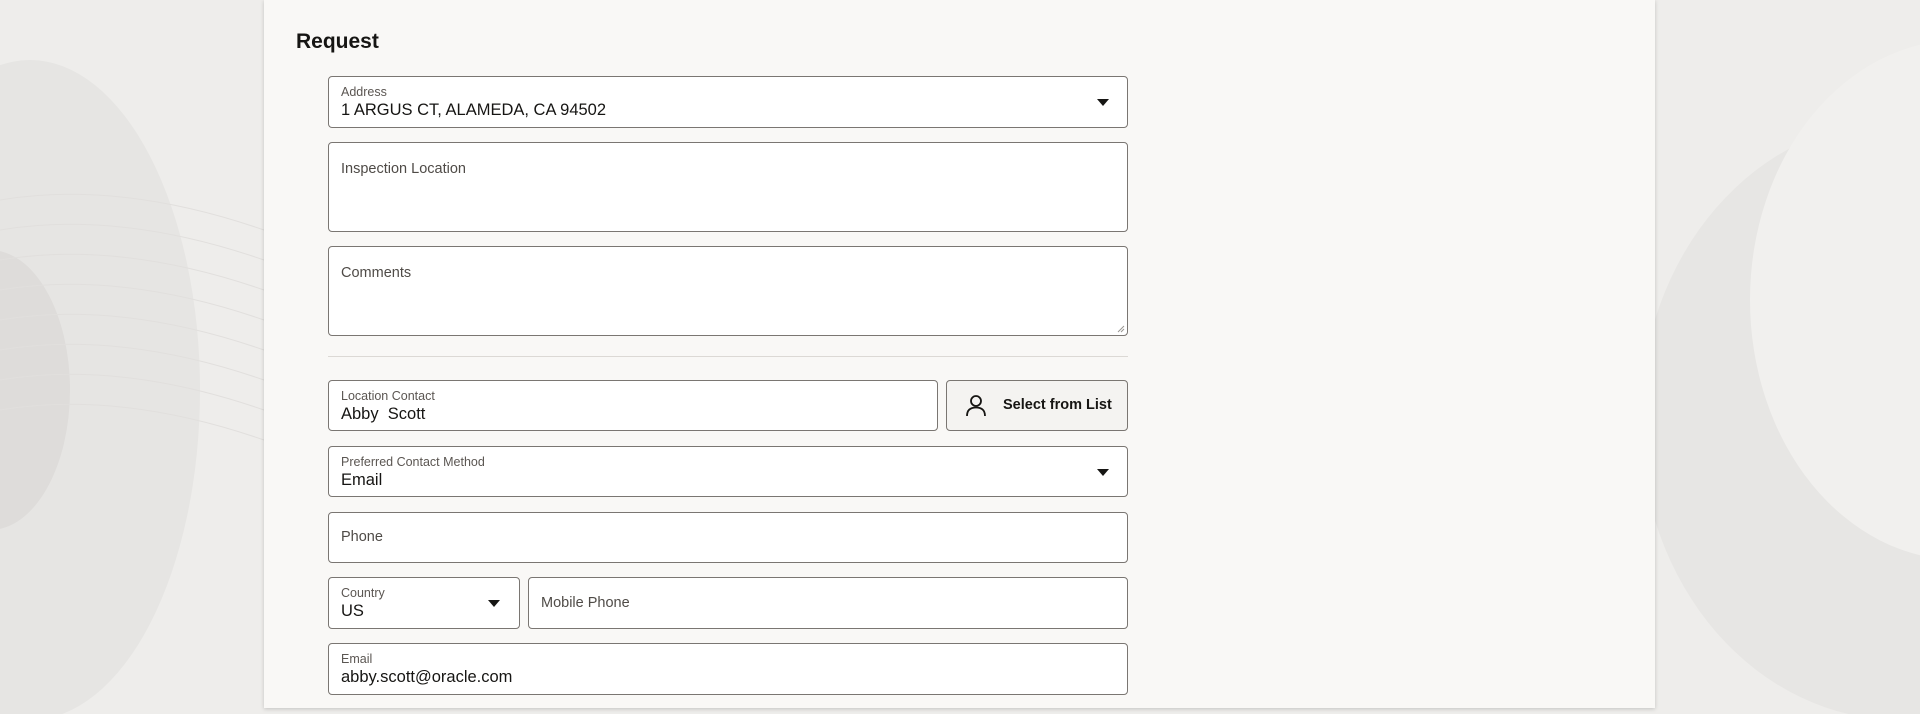  What do you see at coordinates (337, 41) in the screenshot?
I see `section-title: Request` at bounding box center [337, 41].